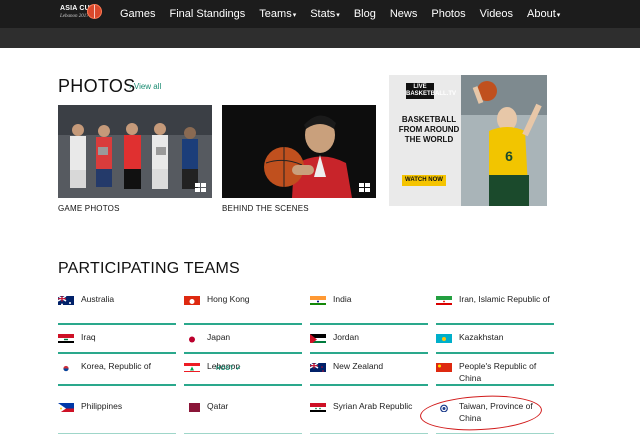  Describe the element at coordinates (219, 337) in the screenshot. I see `team-name: Japan` at that location.